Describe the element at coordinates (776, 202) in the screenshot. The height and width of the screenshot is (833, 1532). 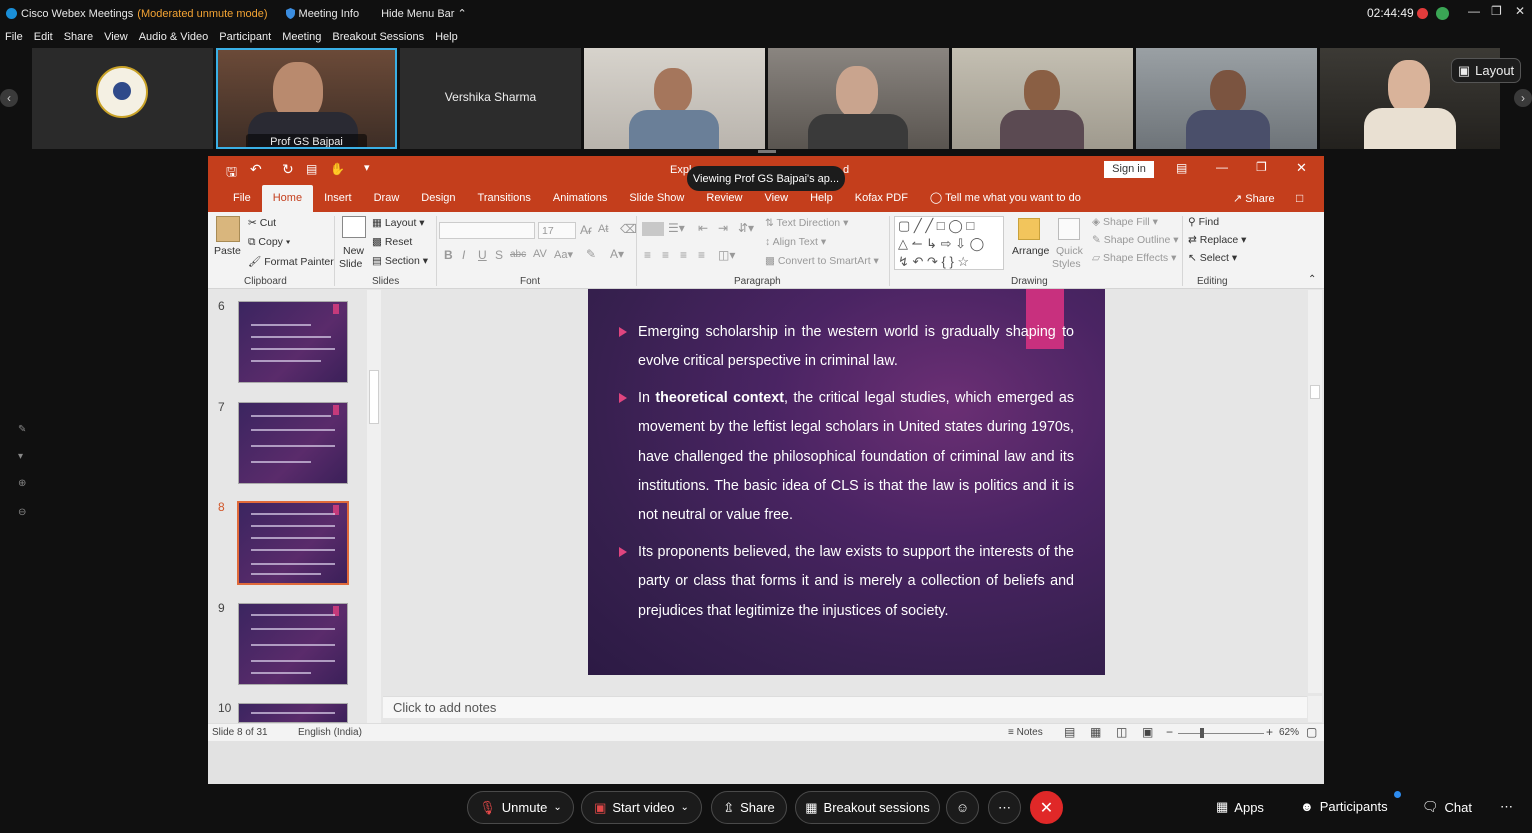
I see `tab-view: View` at that location.